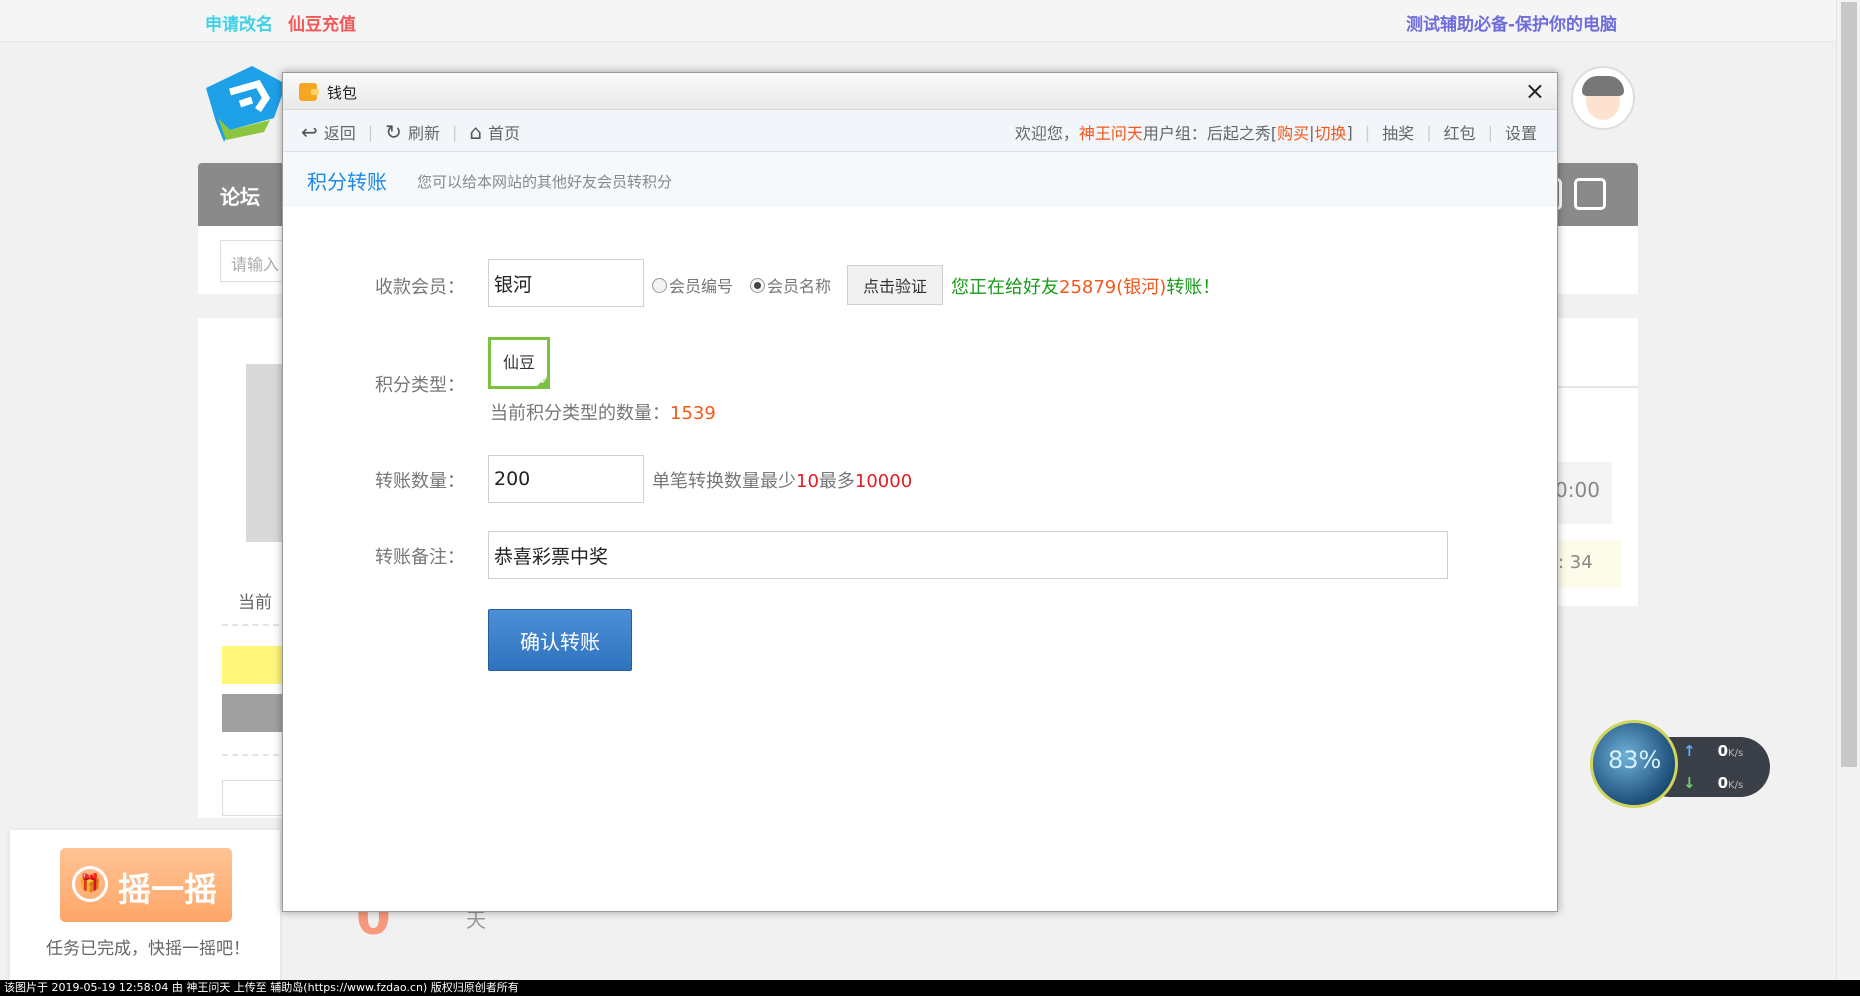 Image resolution: width=1860 pixels, height=996 pixels. Describe the element at coordinates (1511, 22) in the screenshot. I see `protect-link: 测试辅助必备-保护你的电脑` at that location.